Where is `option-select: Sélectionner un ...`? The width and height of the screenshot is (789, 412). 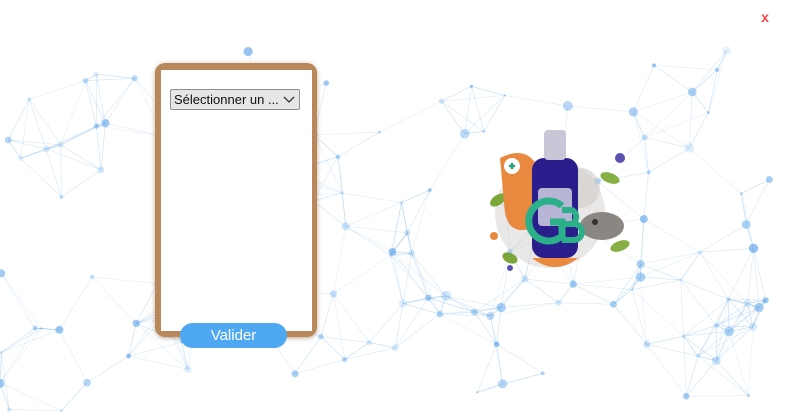 option-select: Sélectionner un ... is located at coordinates (235, 99).